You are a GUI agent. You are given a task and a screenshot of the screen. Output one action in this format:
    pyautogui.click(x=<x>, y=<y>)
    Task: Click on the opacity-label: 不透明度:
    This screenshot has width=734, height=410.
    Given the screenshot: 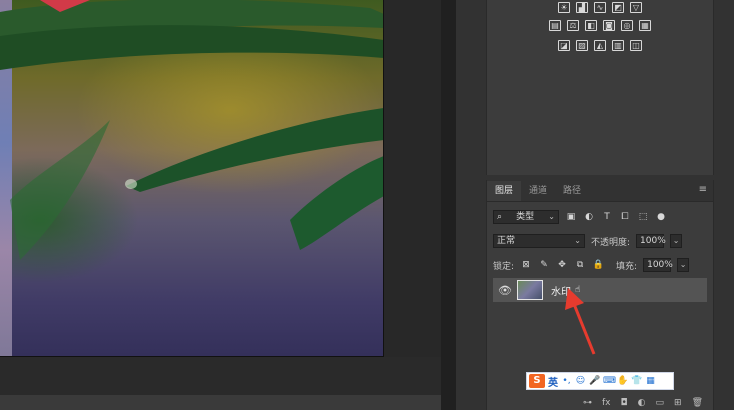 What is the action you would take?
    pyautogui.click(x=611, y=242)
    